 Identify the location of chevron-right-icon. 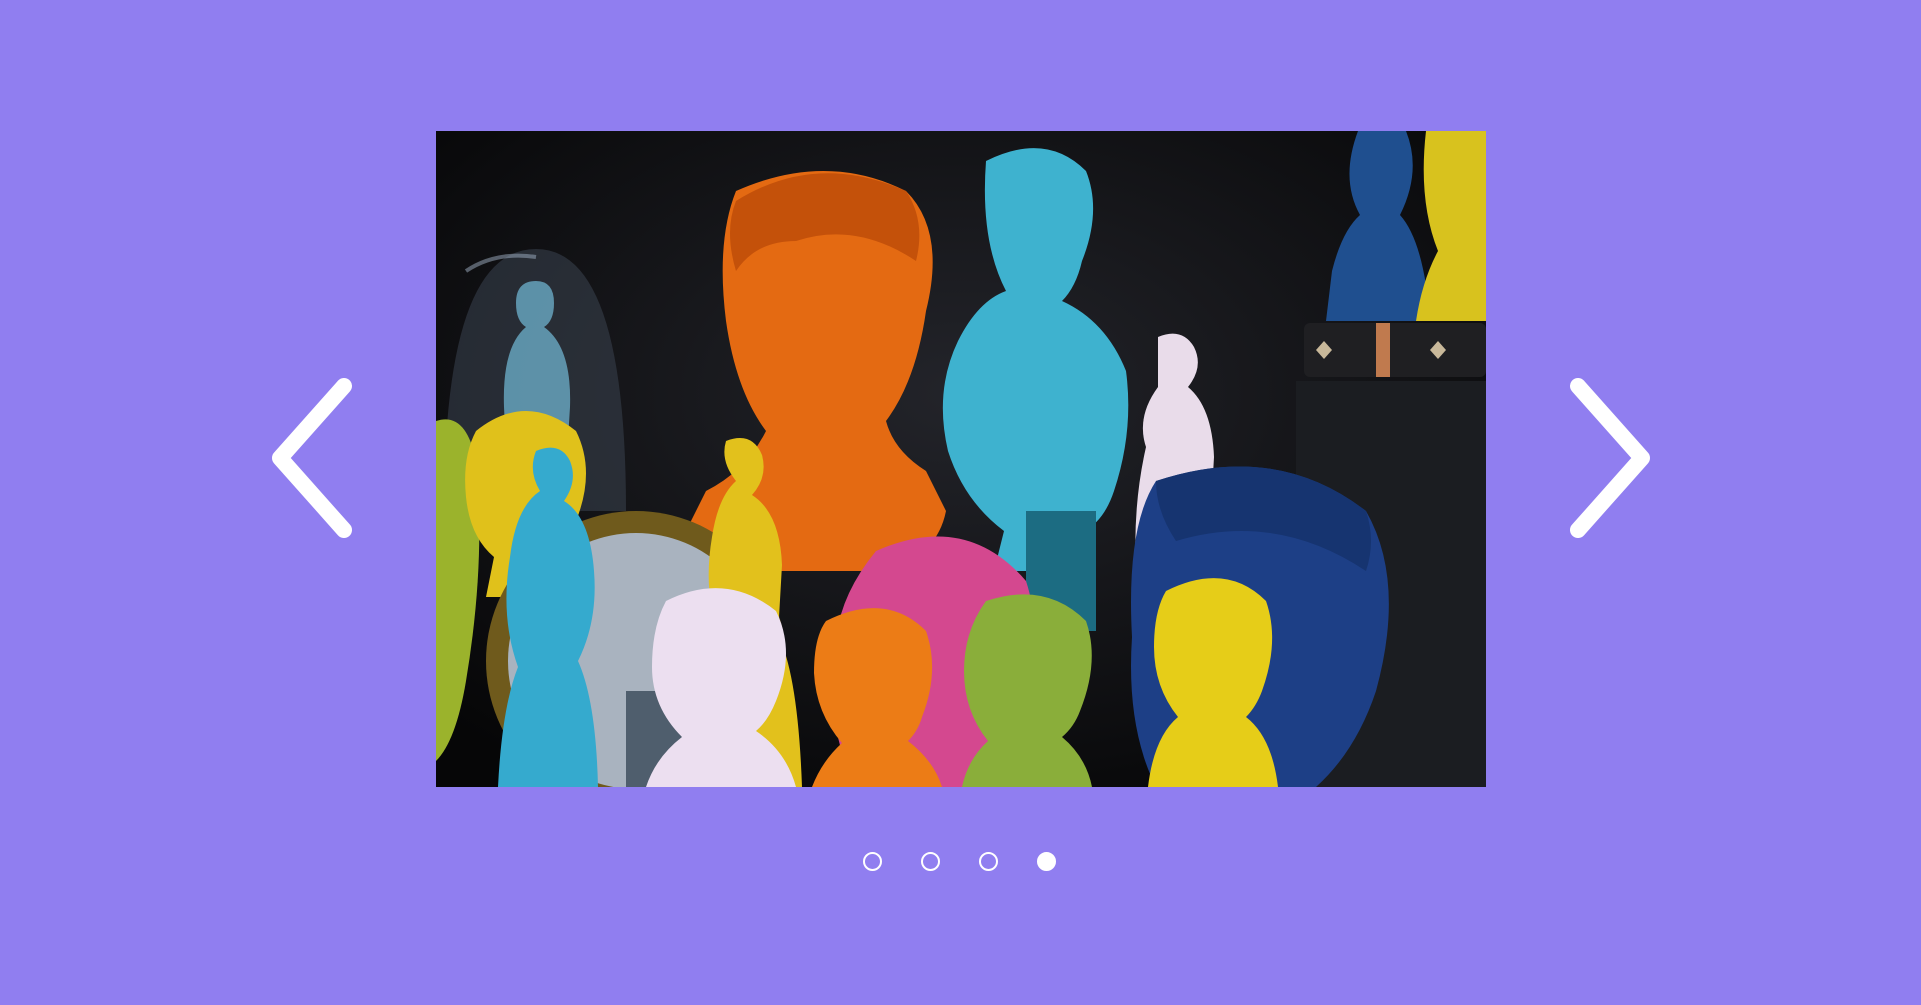
(1610, 458).